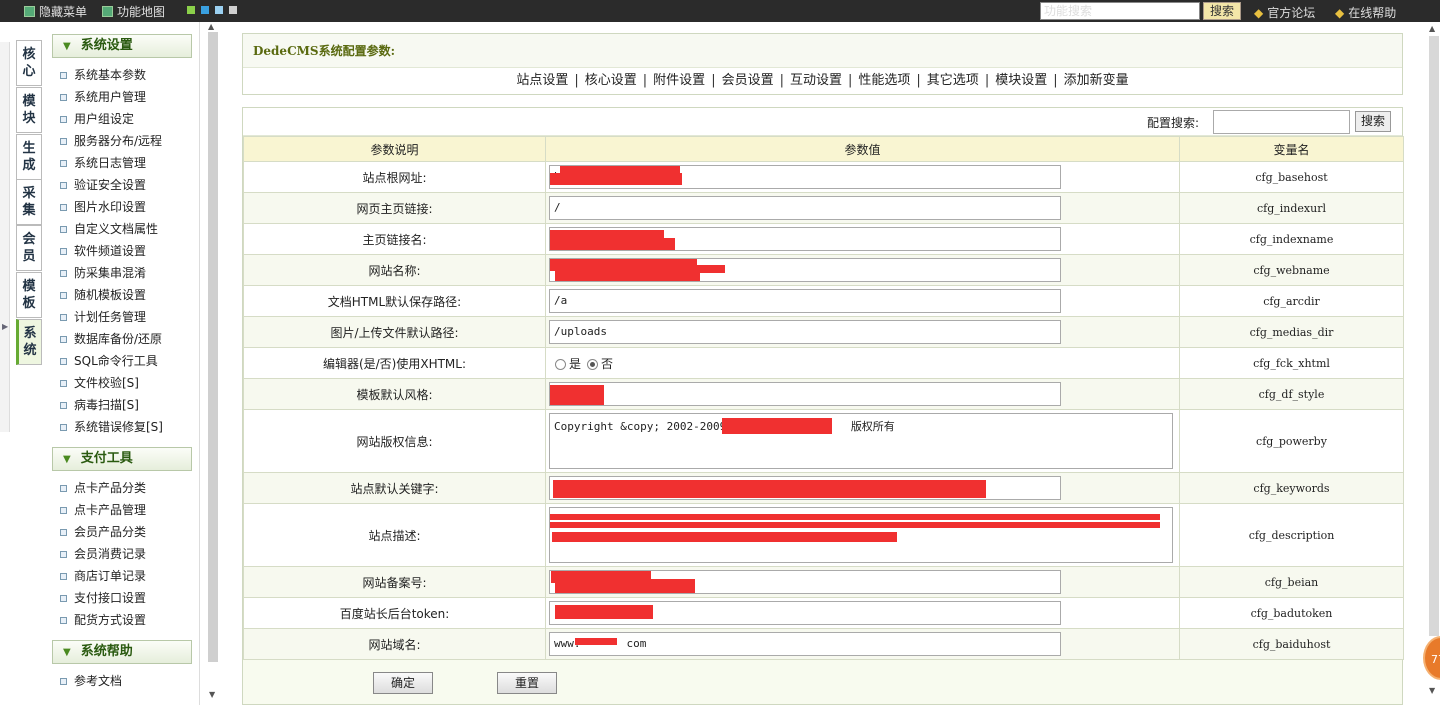 Image resolution: width=1440 pixels, height=705 pixels. What do you see at coordinates (884, 81) in the screenshot?
I see `config-tab: 性能选项` at bounding box center [884, 81].